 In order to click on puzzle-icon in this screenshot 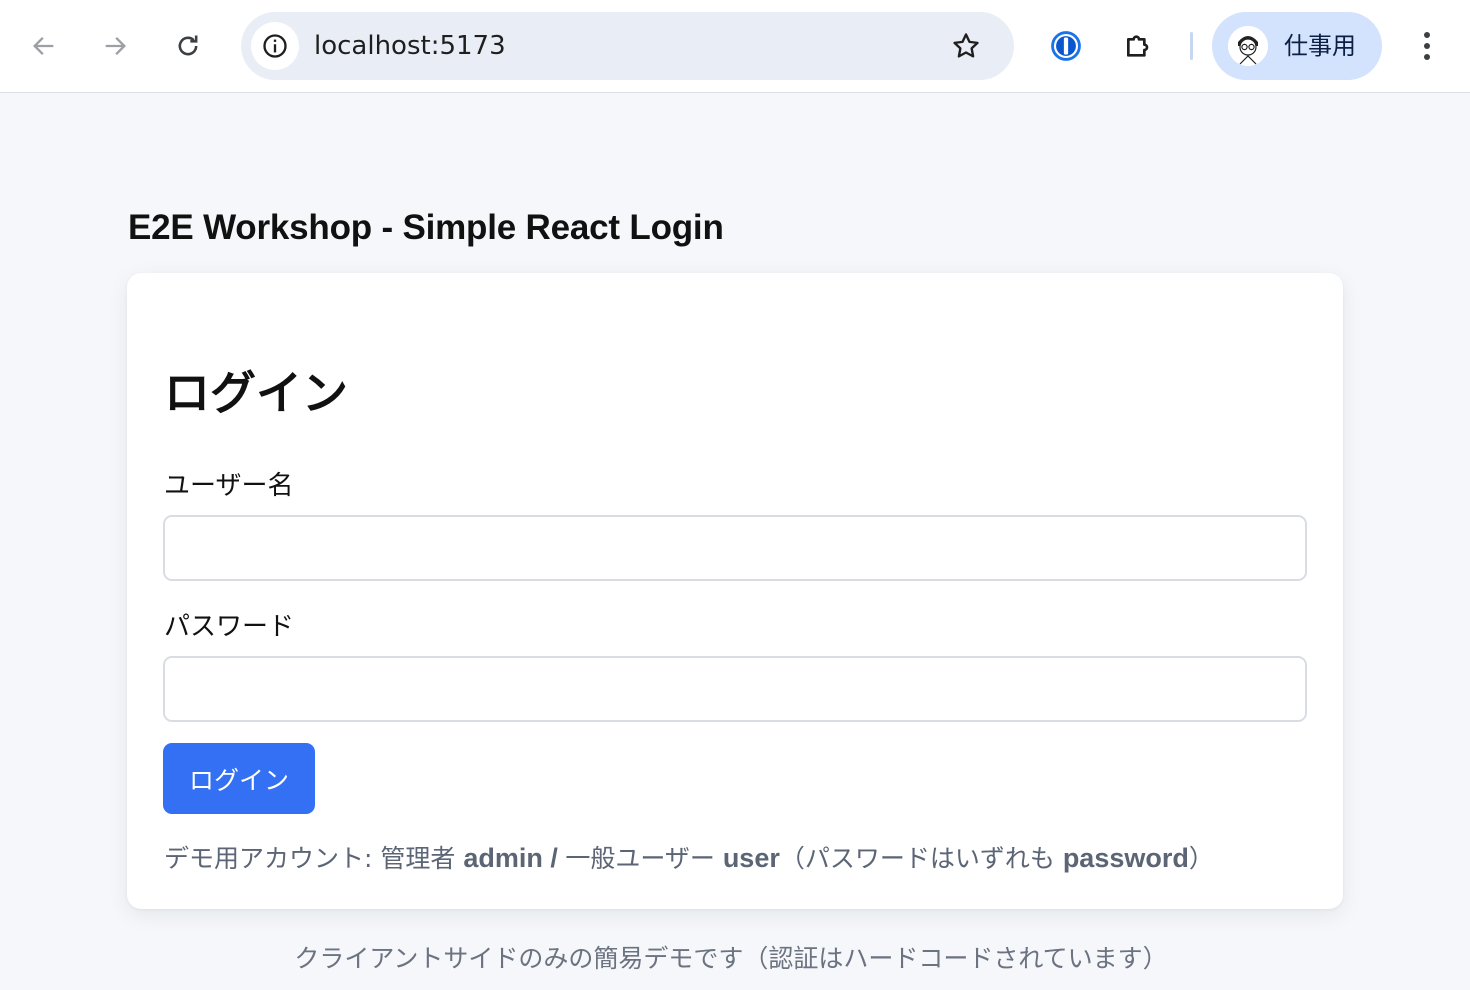, I will do `click(1138, 46)`.